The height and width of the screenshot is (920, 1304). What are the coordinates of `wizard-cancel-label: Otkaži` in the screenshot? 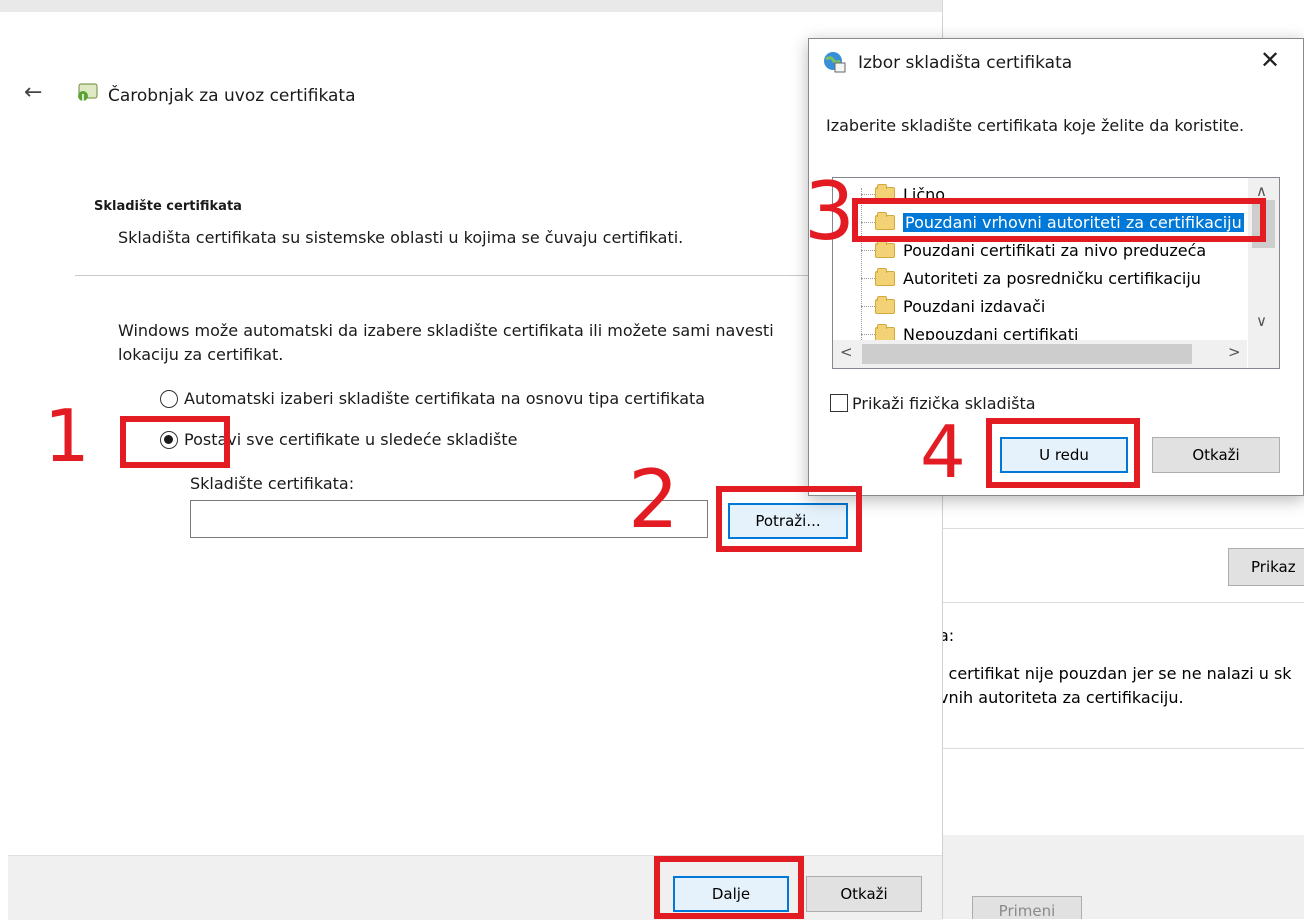 It's located at (864, 894).